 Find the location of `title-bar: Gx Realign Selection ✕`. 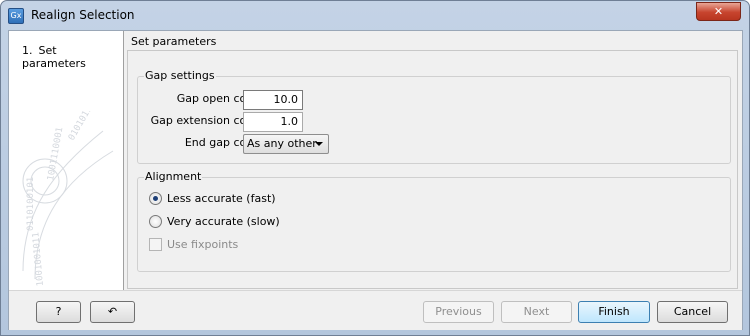

title-bar: Gx Realign Selection ✕ is located at coordinates (375, 15).